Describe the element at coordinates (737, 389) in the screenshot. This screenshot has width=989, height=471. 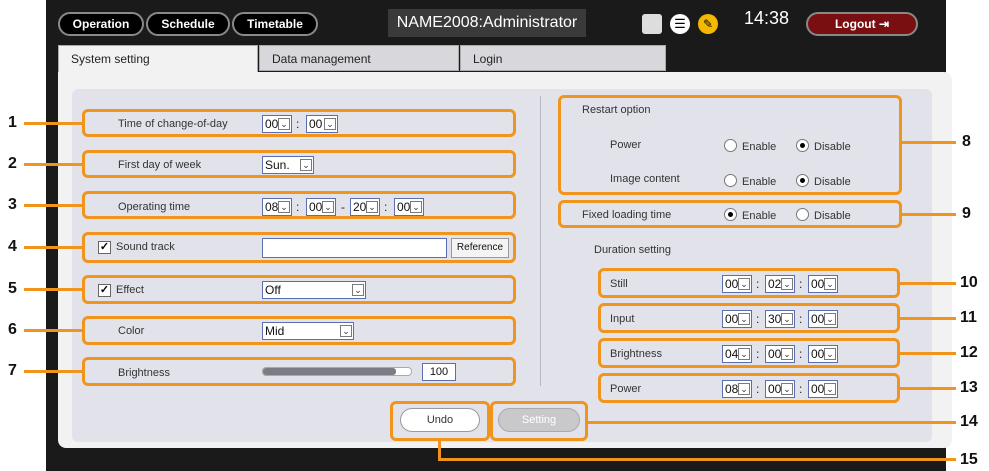
I see `duration-power-hour: 08 ⌄` at that location.